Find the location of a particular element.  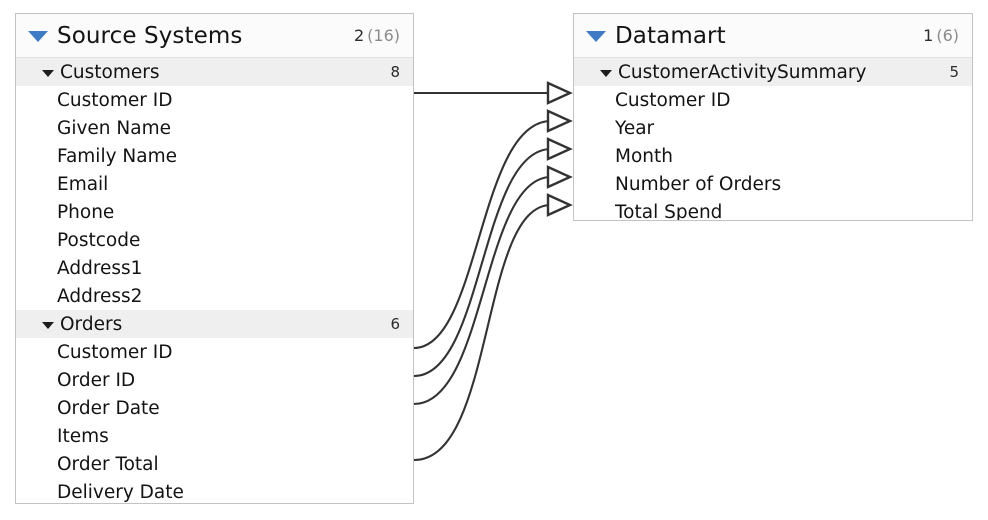

source-panel-title: Source Systems is located at coordinates (150, 35).